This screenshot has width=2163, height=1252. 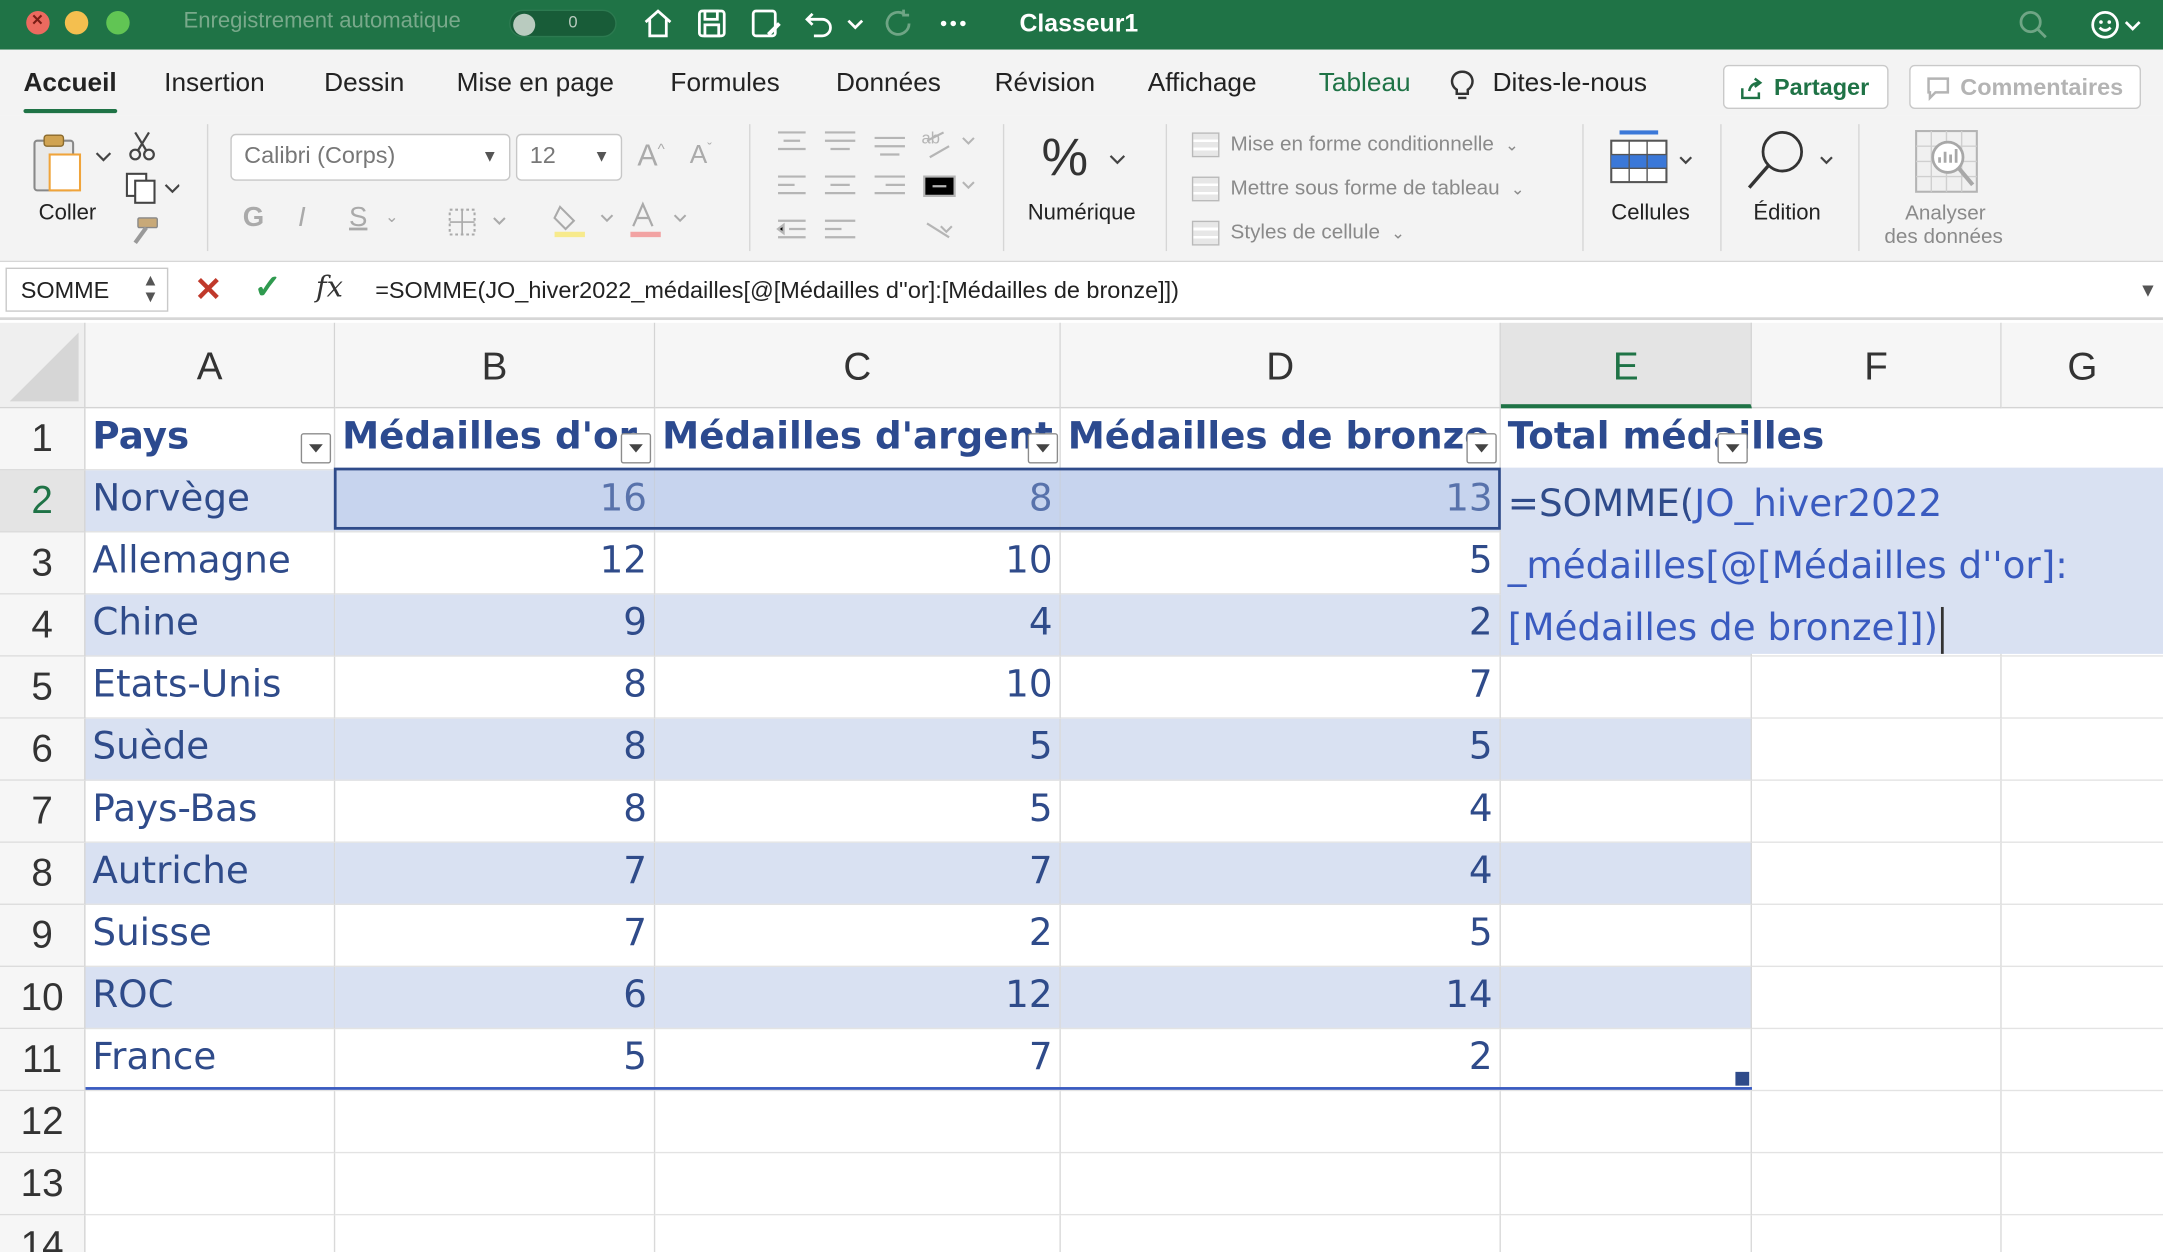 What do you see at coordinates (1652, 160) in the screenshot?
I see `cells-icon` at bounding box center [1652, 160].